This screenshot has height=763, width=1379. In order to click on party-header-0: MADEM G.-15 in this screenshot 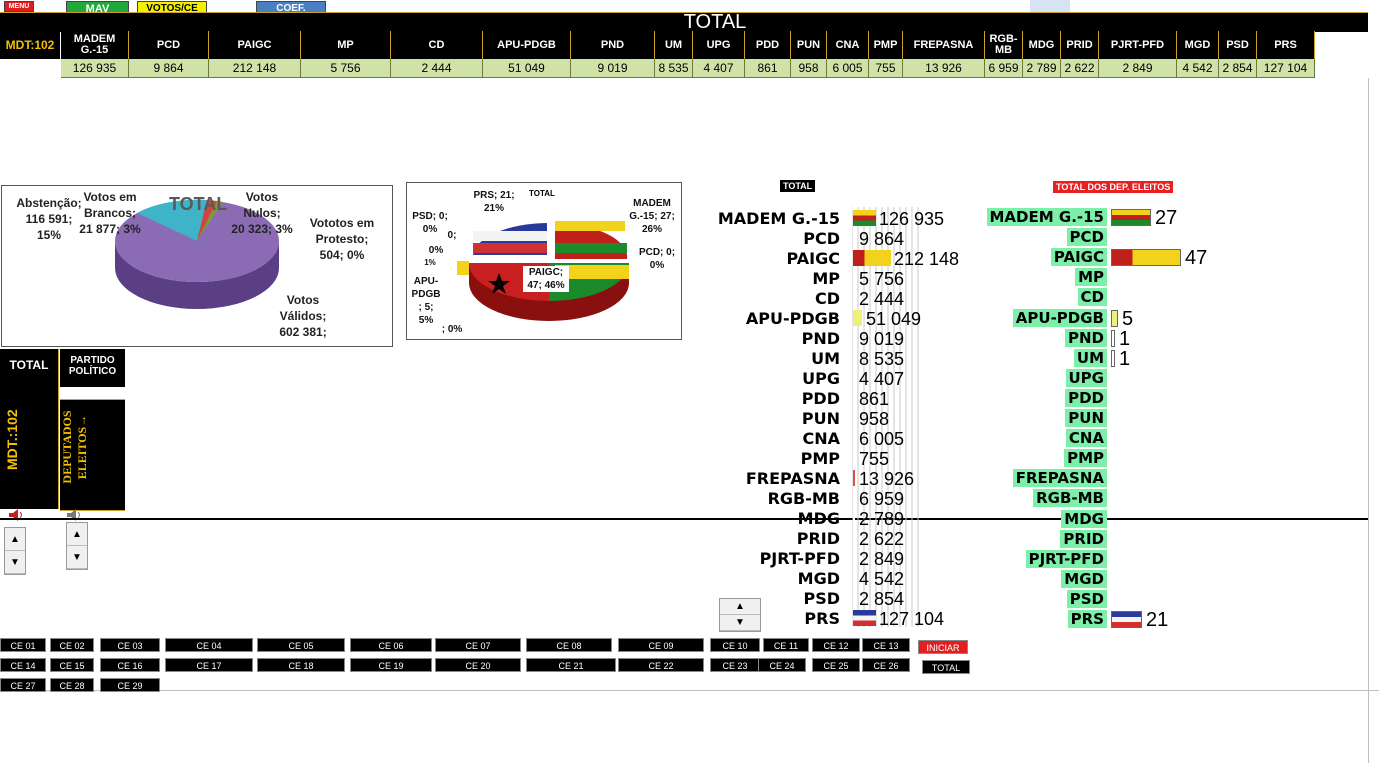, I will do `click(95, 45)`.